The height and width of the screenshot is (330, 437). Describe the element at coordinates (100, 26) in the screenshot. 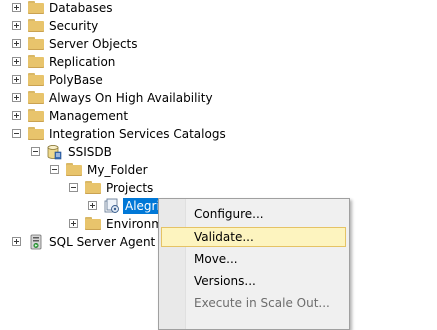

I see `tree-node-security: Security` at that location.